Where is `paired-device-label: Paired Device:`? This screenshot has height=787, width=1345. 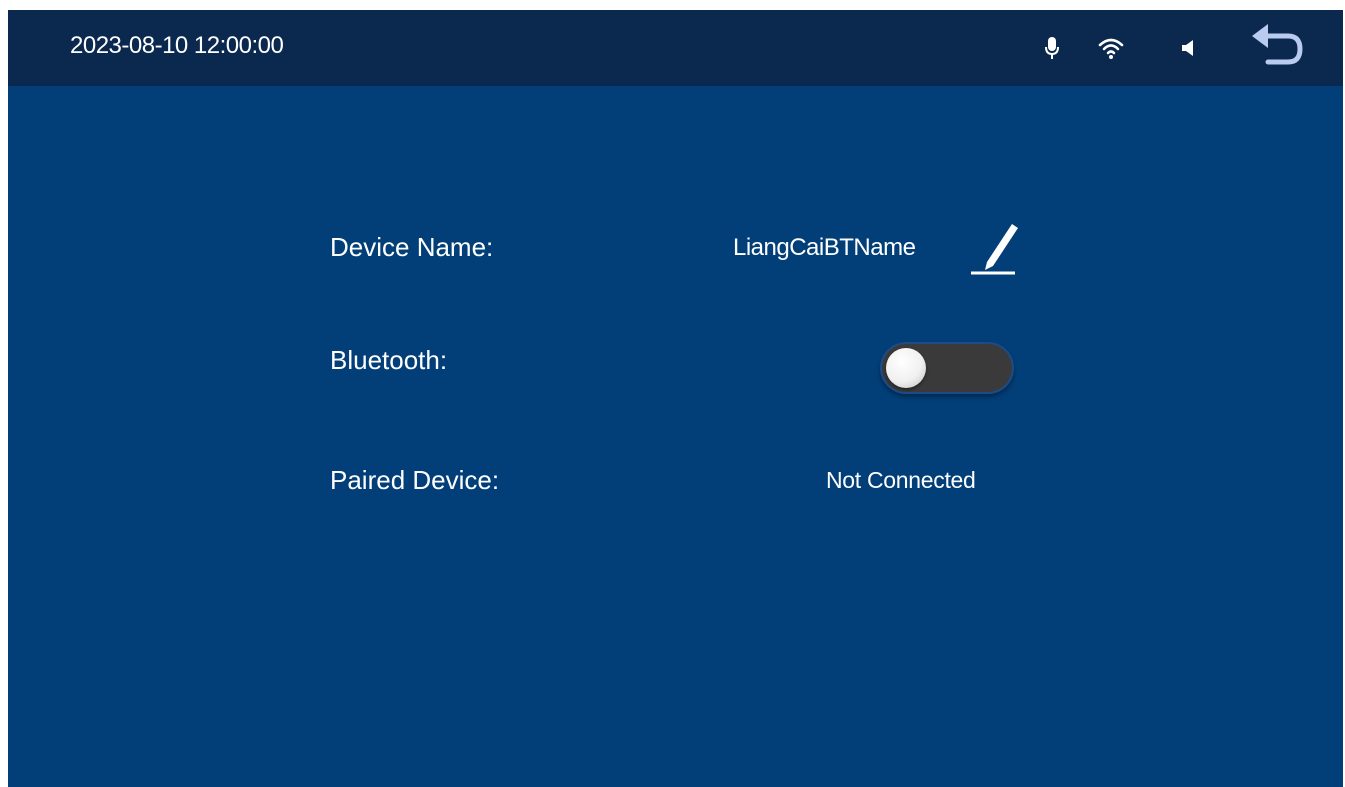 paired-device-label: Paired Device: is located at coordinates (415, 480).